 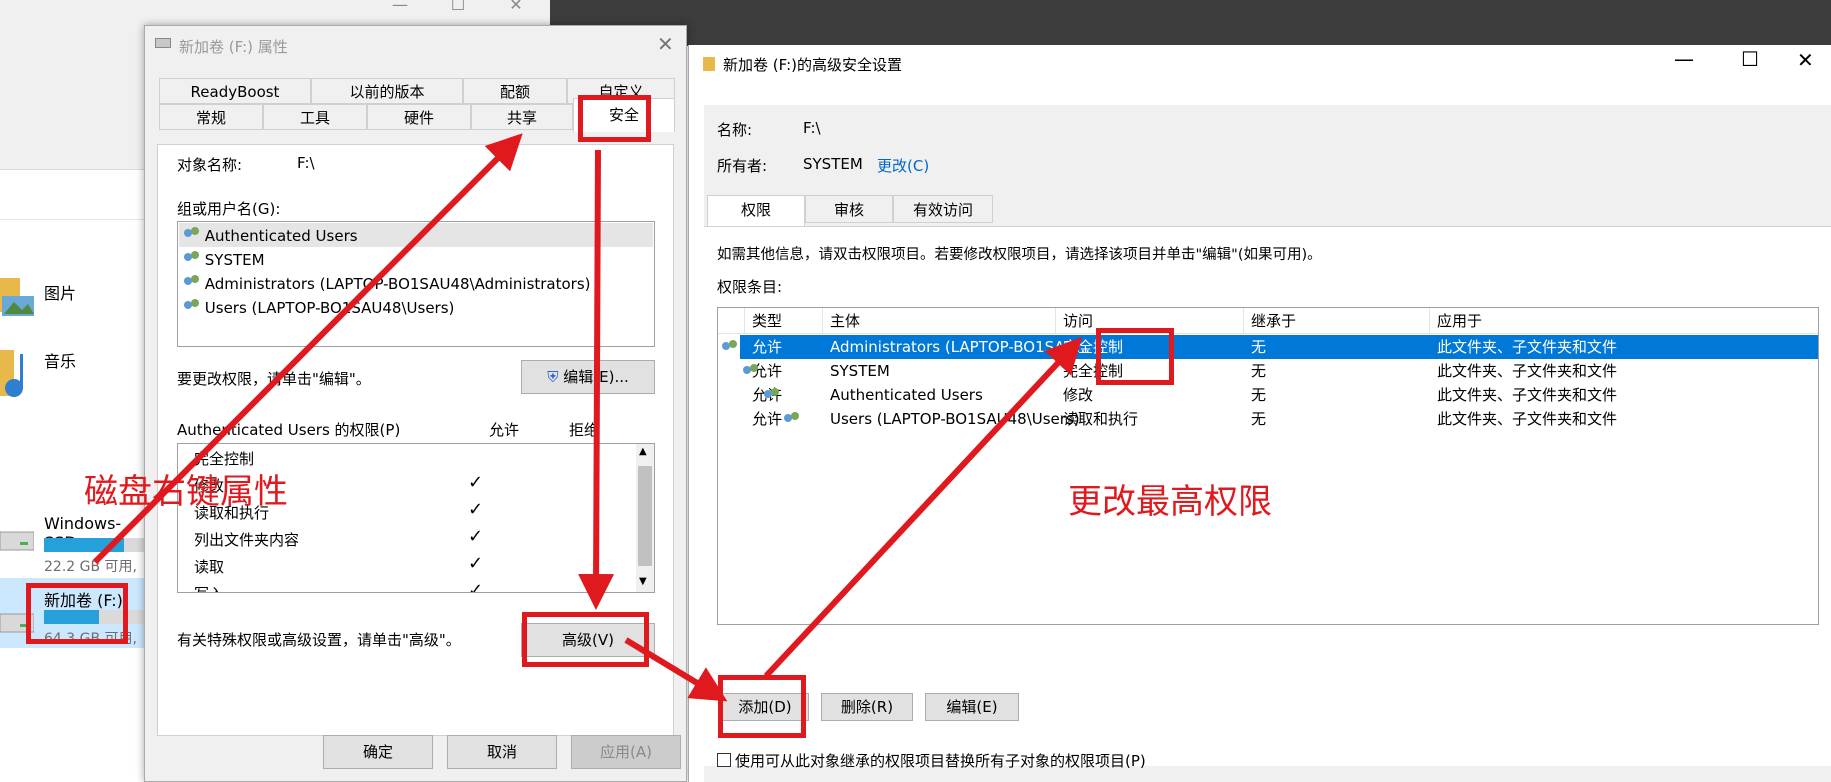 What do you see at coordinates (596, 379) in the screenshot?
I see `arrow-to-advanced` at bounding box center [596, 379].